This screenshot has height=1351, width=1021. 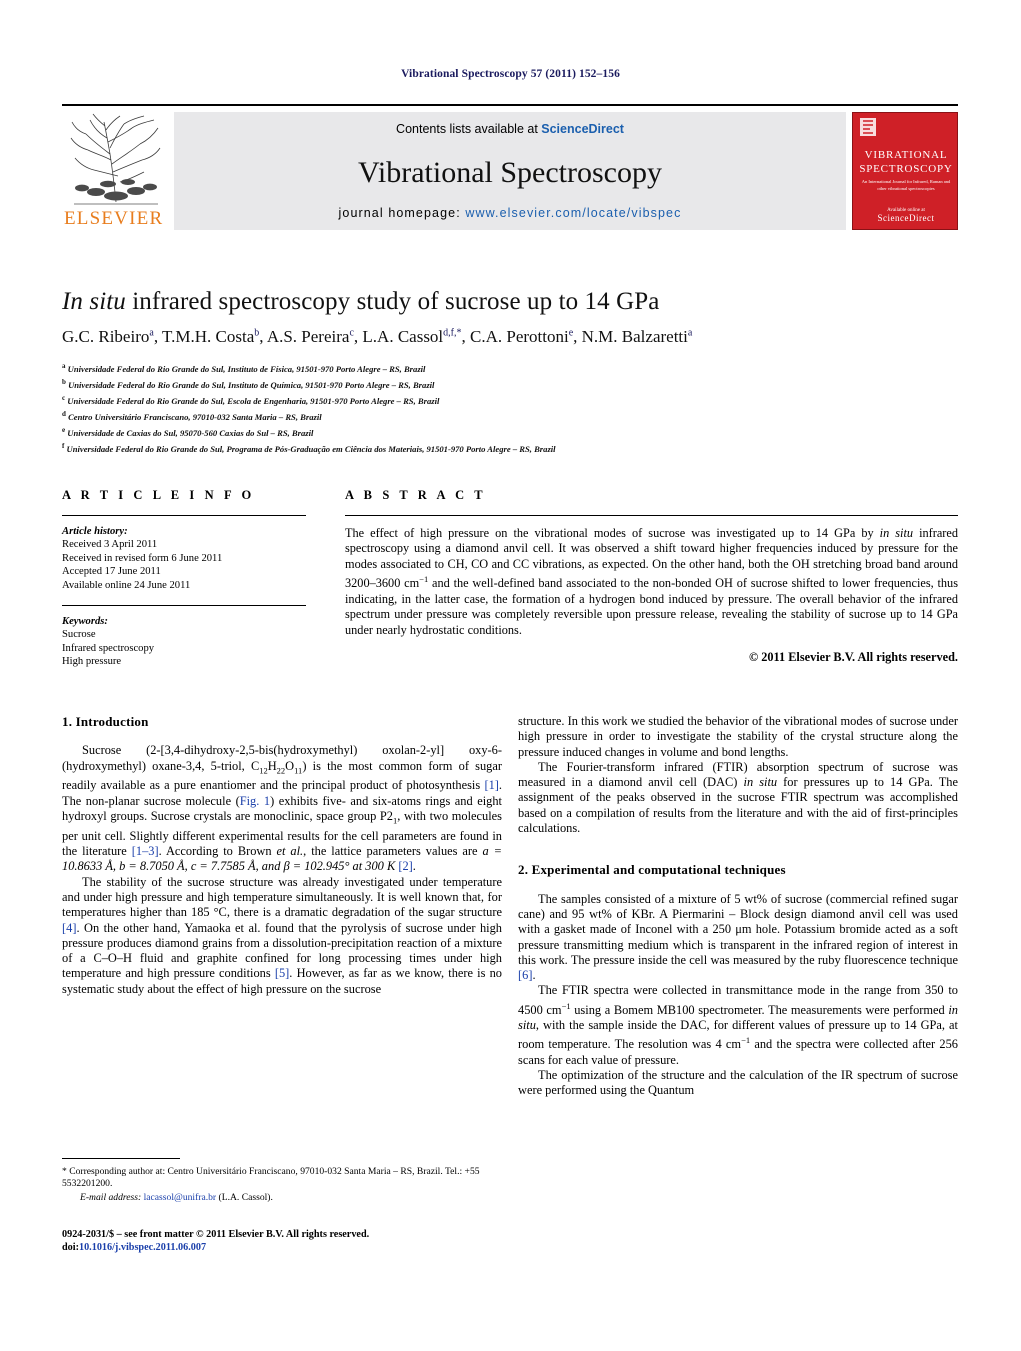 I want to click on affiliation-mark: c, so click(x=64, y=398).